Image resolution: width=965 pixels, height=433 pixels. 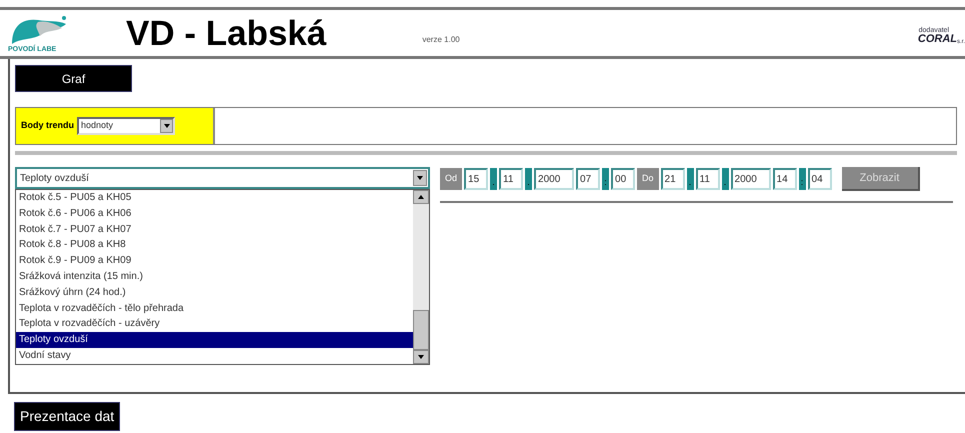 I want to click on date-label: Od, so click(x=451, y=179).